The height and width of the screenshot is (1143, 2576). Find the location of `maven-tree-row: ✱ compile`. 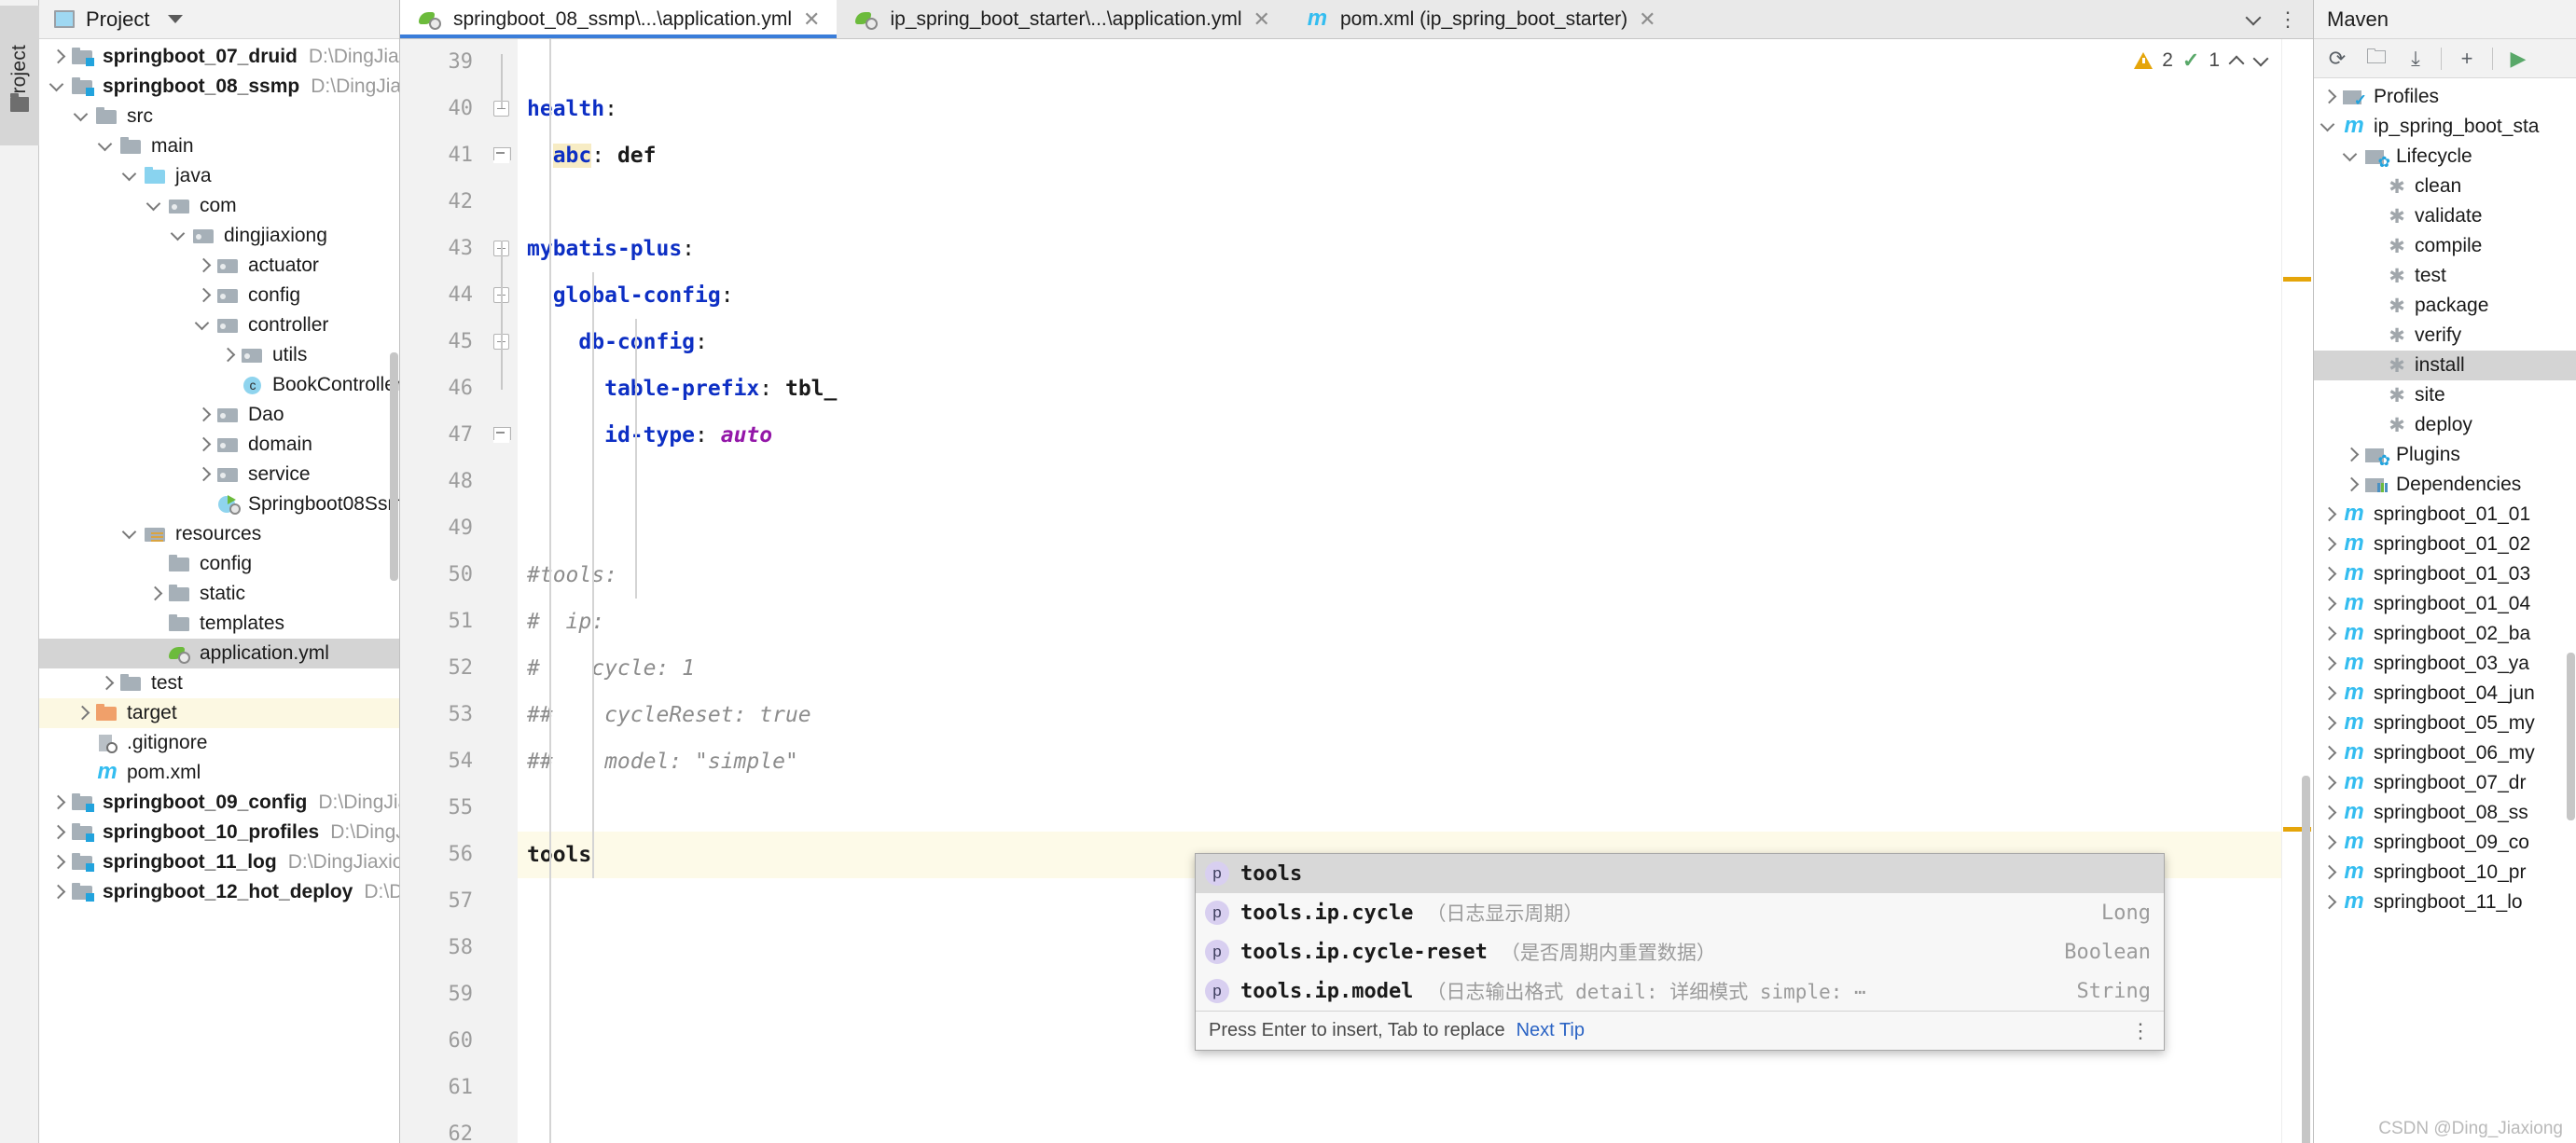

maven-tree-row: ✱ compile is located at coordinates (2445, 246).